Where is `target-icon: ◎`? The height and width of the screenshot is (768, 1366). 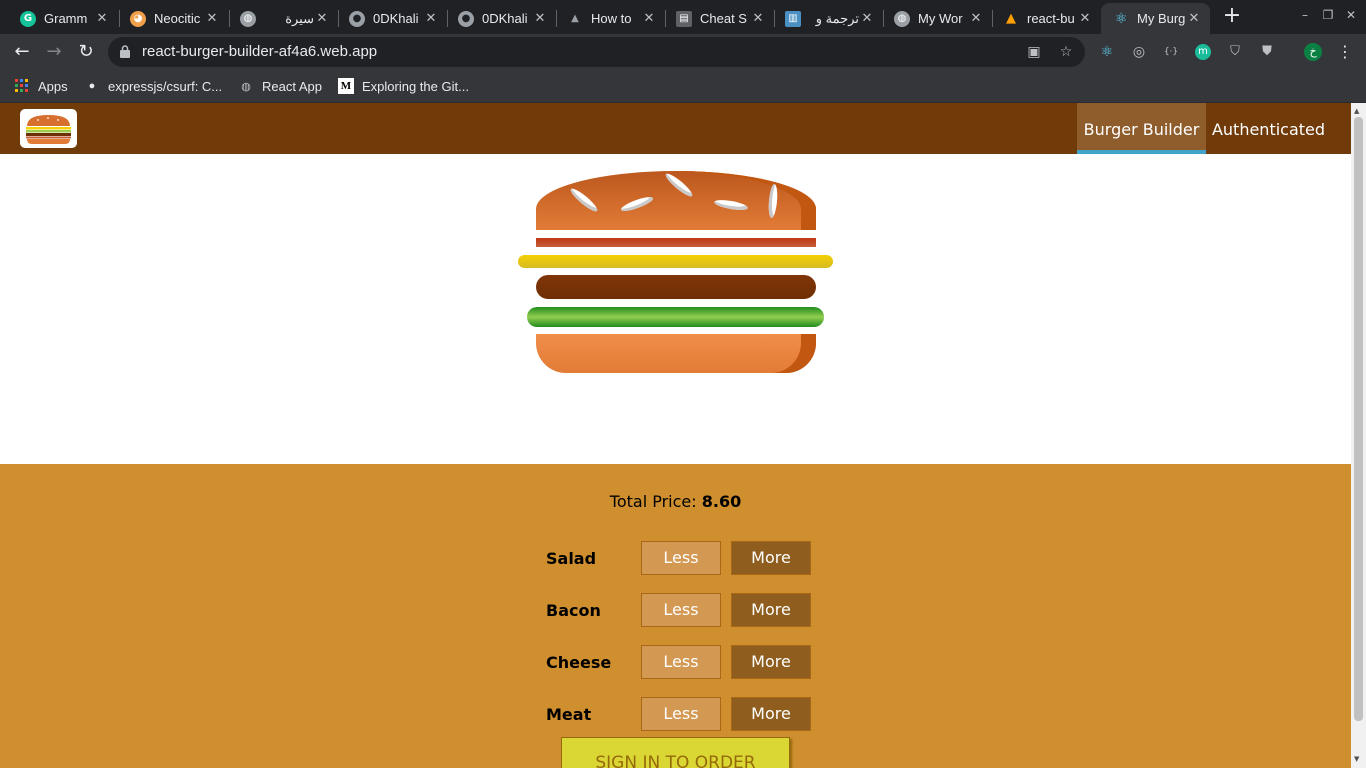
target-icon: ◎ is located at coordinates (1139, 52).